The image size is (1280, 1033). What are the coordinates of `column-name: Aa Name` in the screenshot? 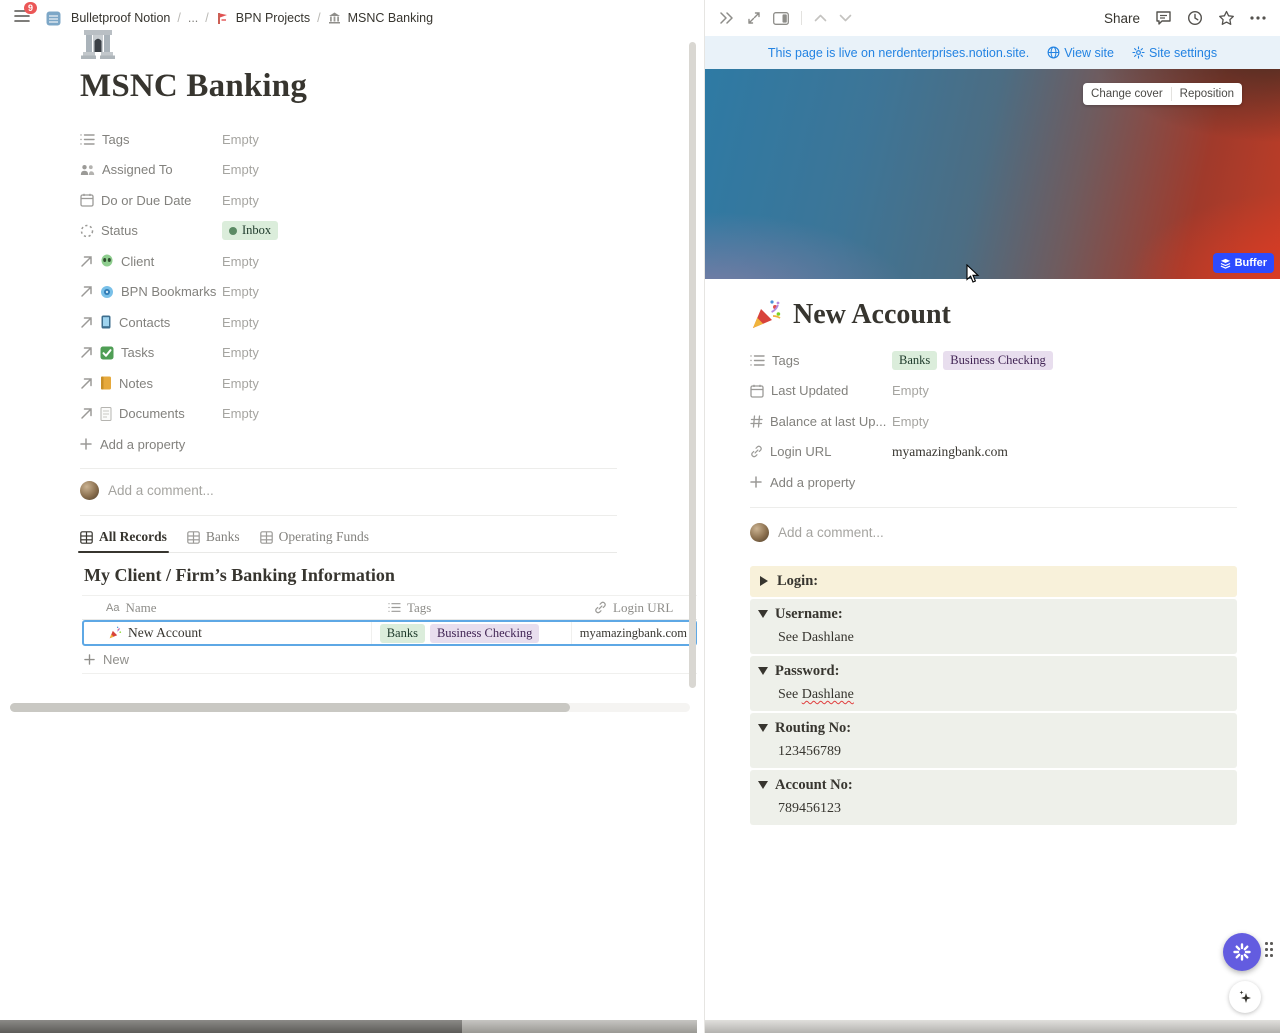 It's located at (231, 608).